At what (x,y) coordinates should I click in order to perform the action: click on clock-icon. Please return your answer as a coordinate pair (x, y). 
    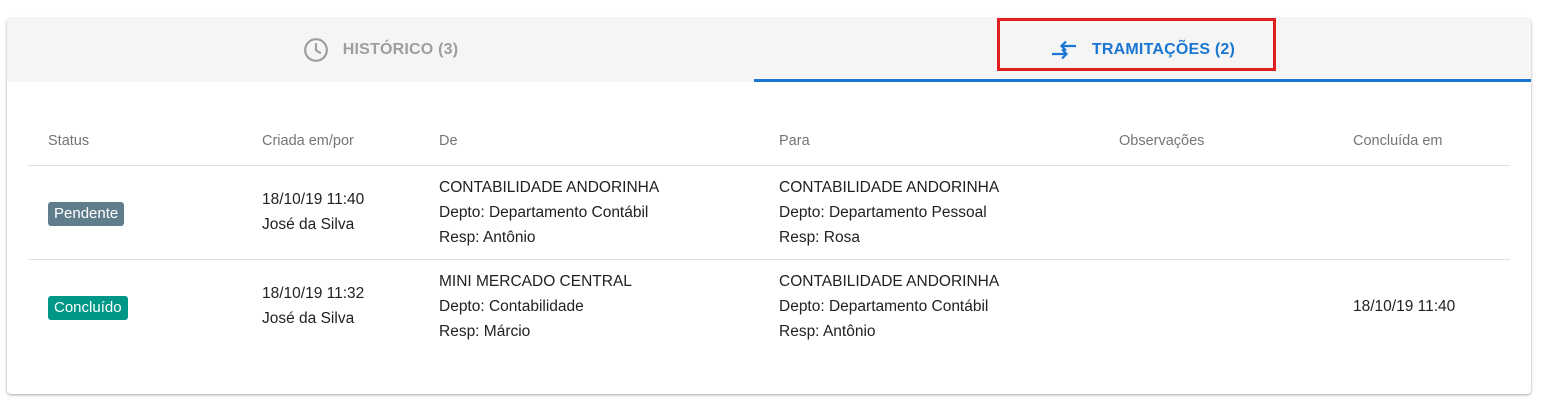
    Looking at the image, I should click on (316, 50).